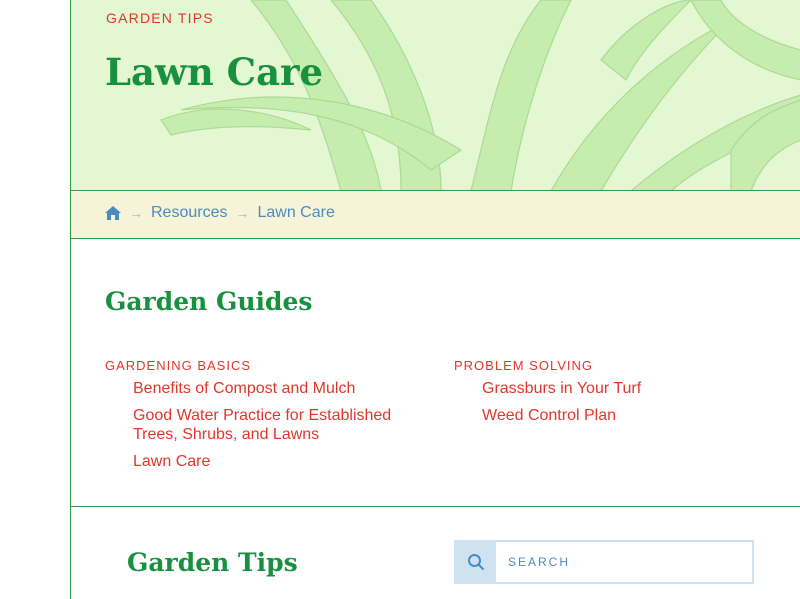 The height and width of the screenshot is (599, 800). What do you see at coordinates (171, 461) in the screenshot?
I see `guide-link: Lawn Care` at bounding box center [171, 461].